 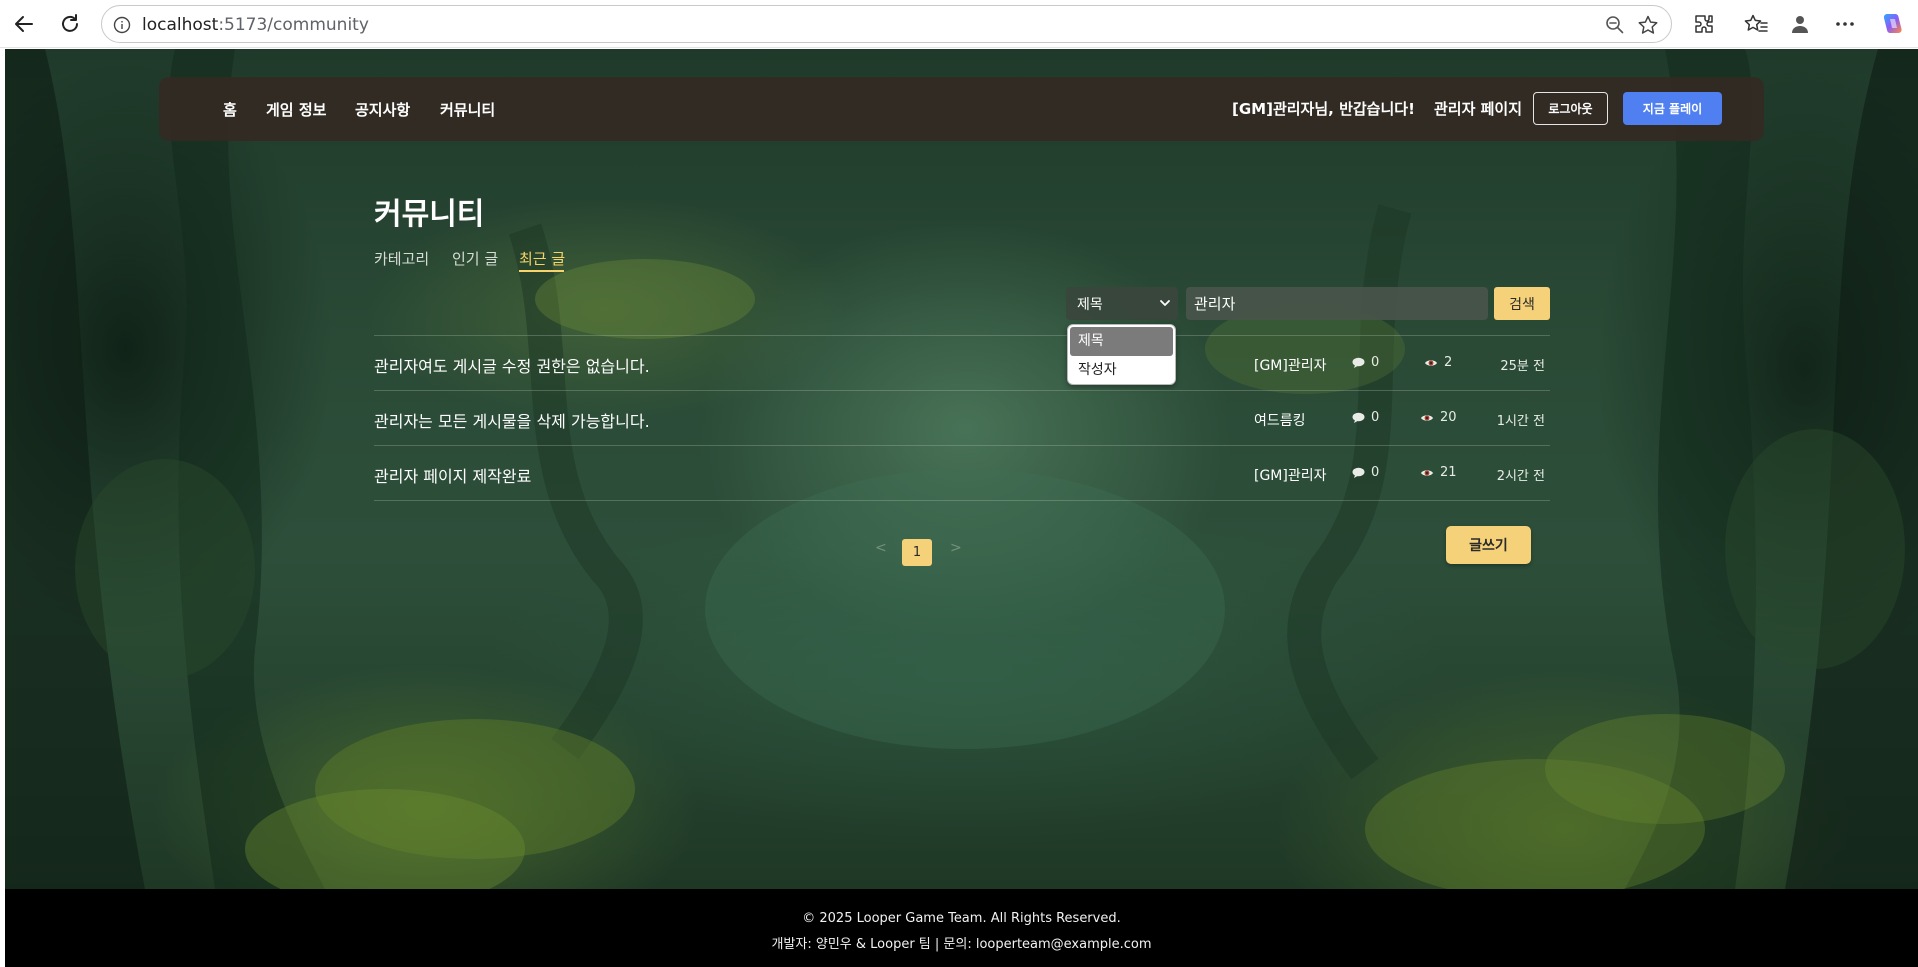 What do you see at coordinates (24, 24) in the screenshot?
I see `back-icon` at bounding box center [24, 24].